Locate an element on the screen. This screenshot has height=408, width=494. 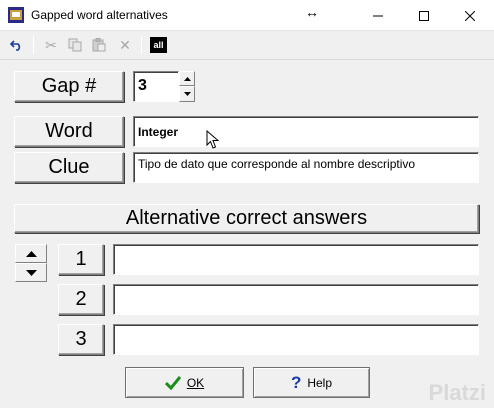
ok-label: OK is located at coordinates (195, 382).